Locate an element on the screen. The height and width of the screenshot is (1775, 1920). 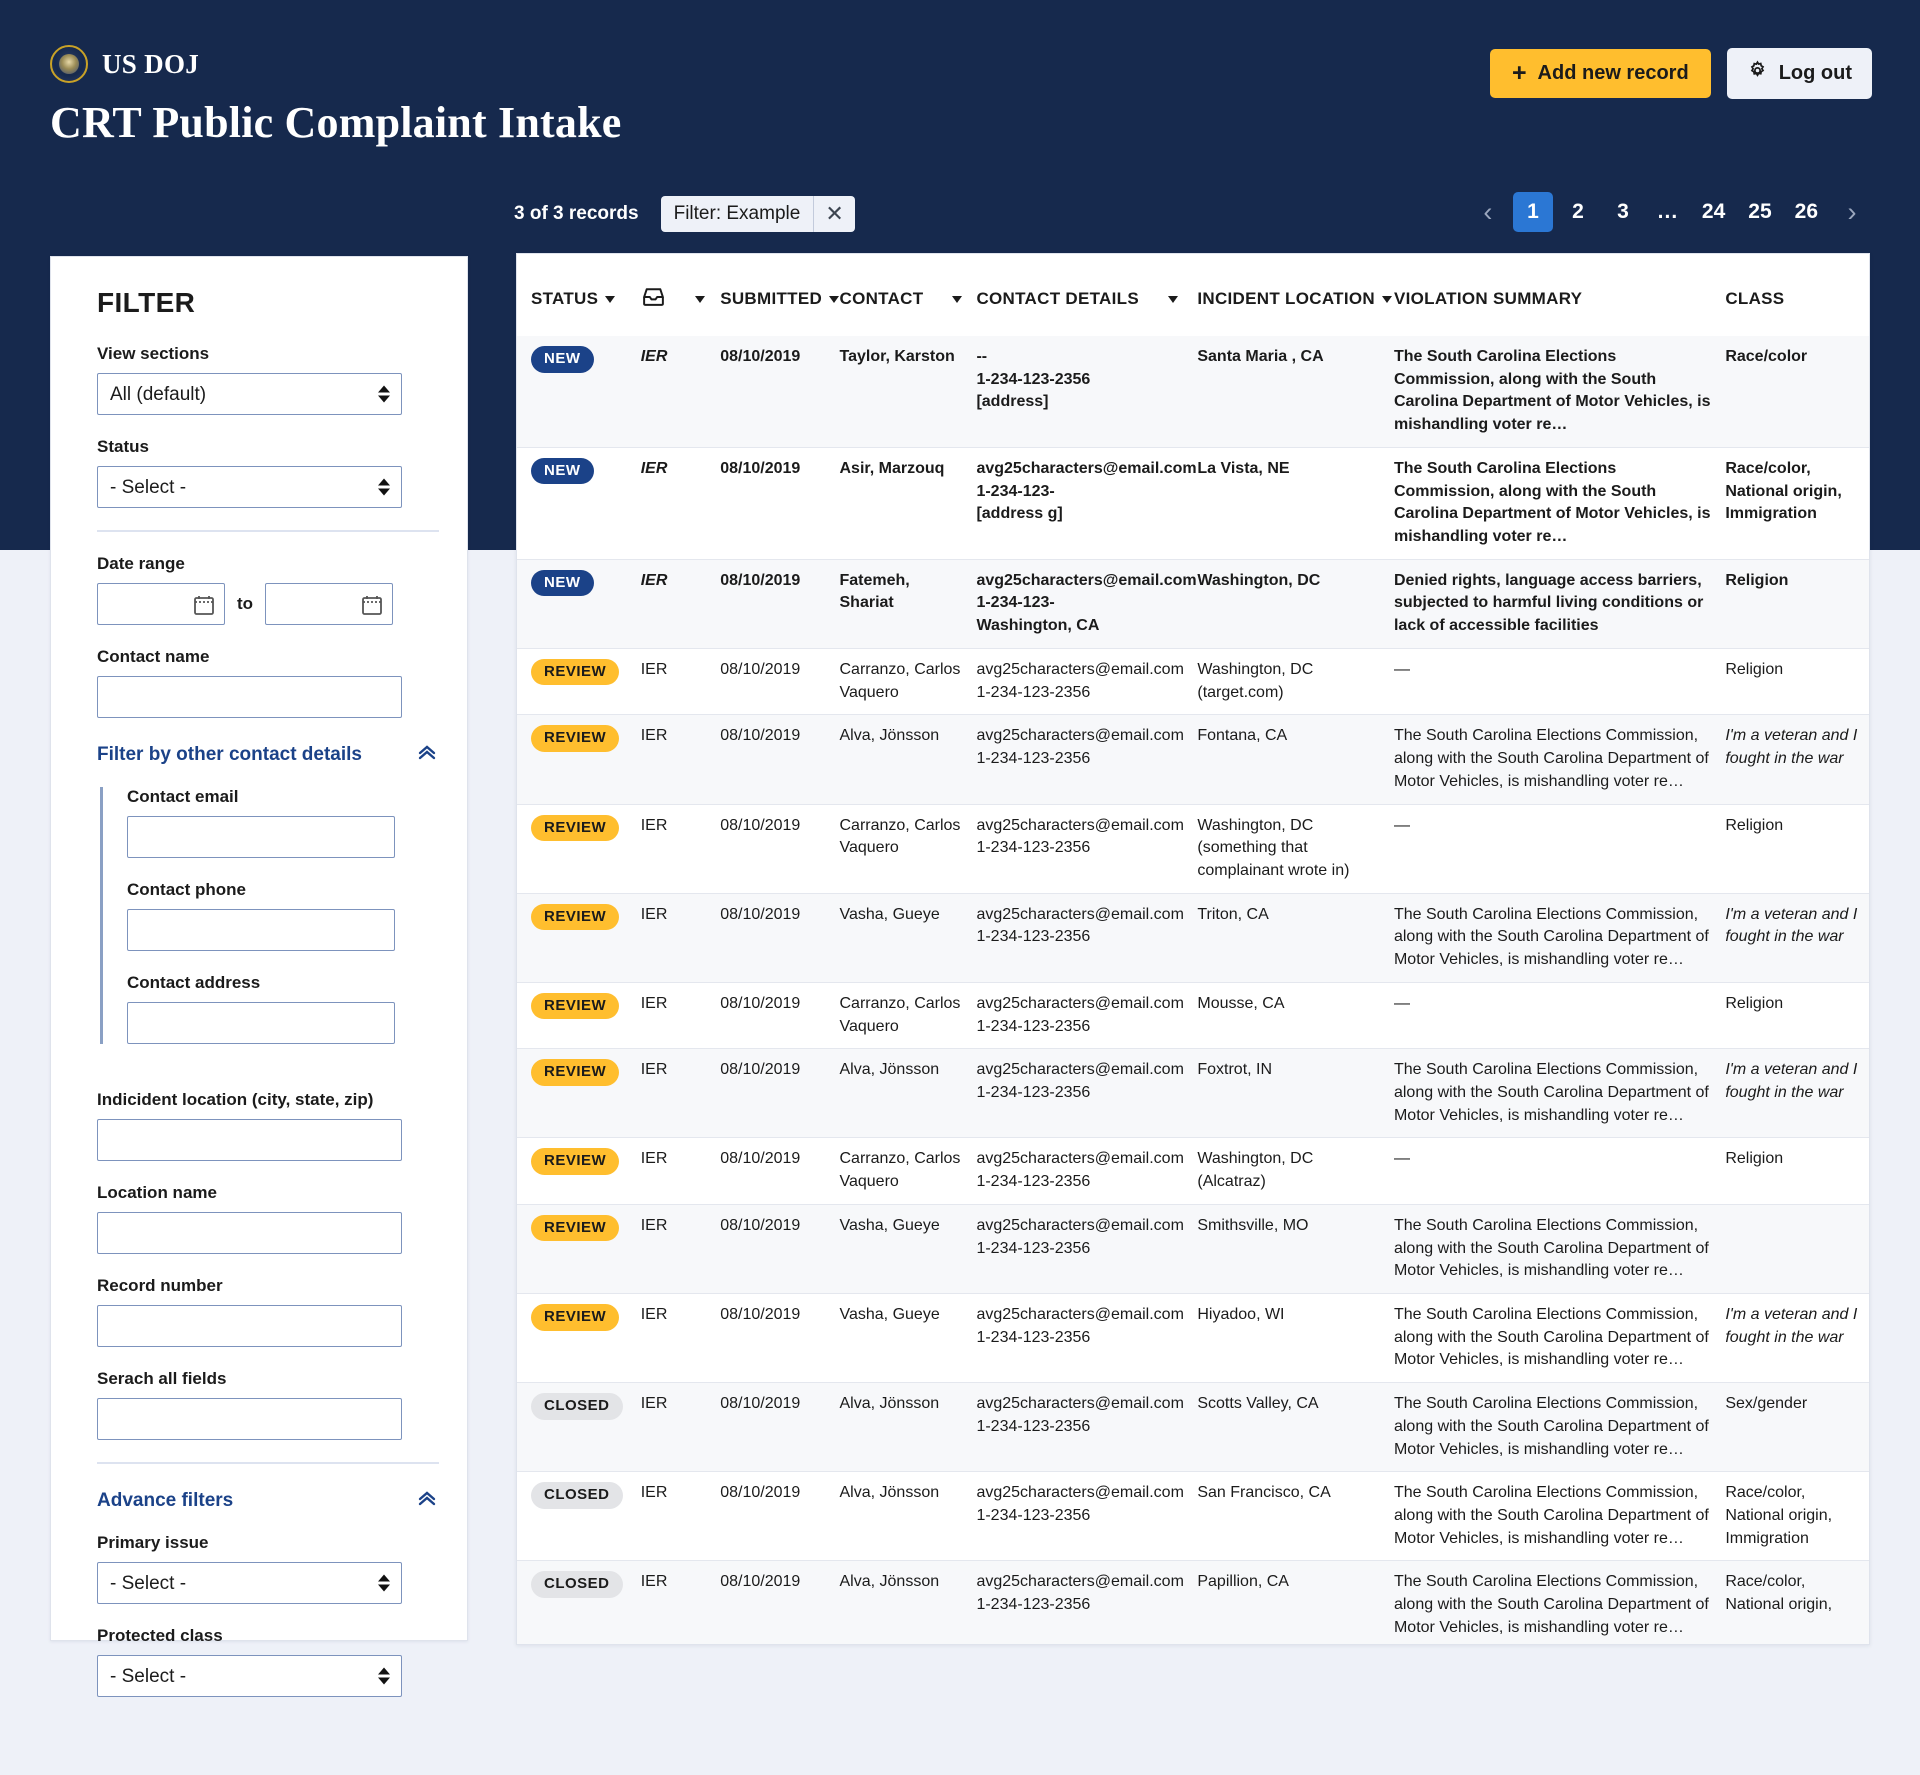
column-header-contact-details: CONTACT DETAILS is located at coordinates (1086, 295).